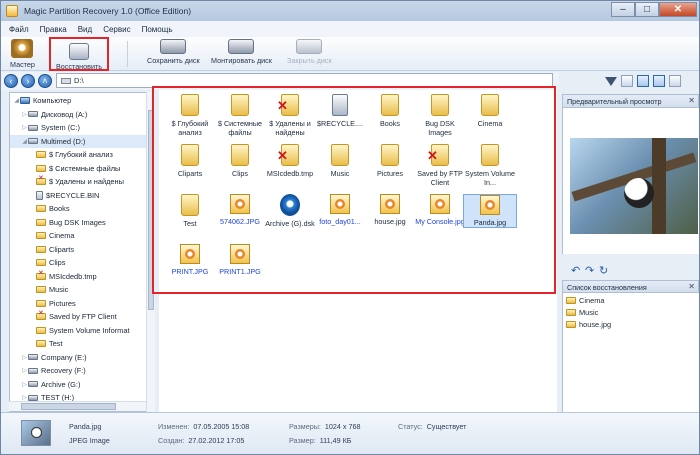 The image size is (700, 455). Describe the element at coordinates (627, 81) in the screenshot. I see `view-options-button` at that location.